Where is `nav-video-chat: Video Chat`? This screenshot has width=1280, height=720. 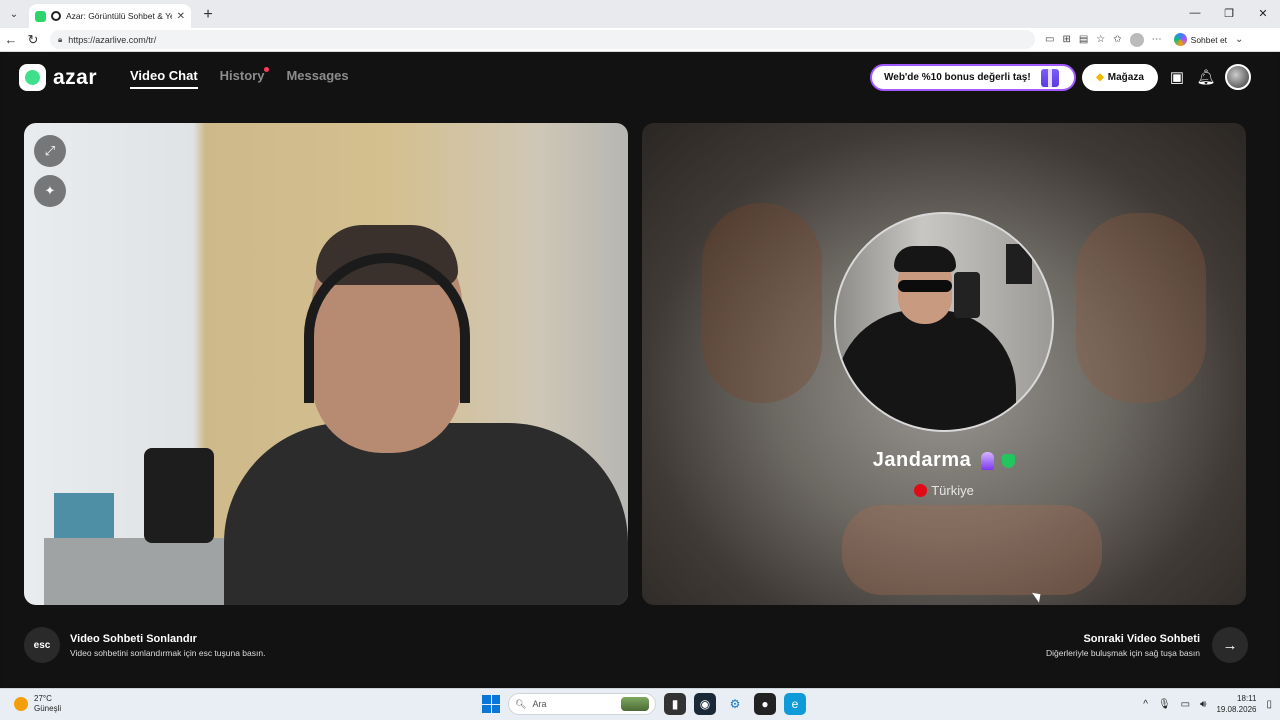
nav-video-chat: Video Chat is located at coordinates (164, 78).